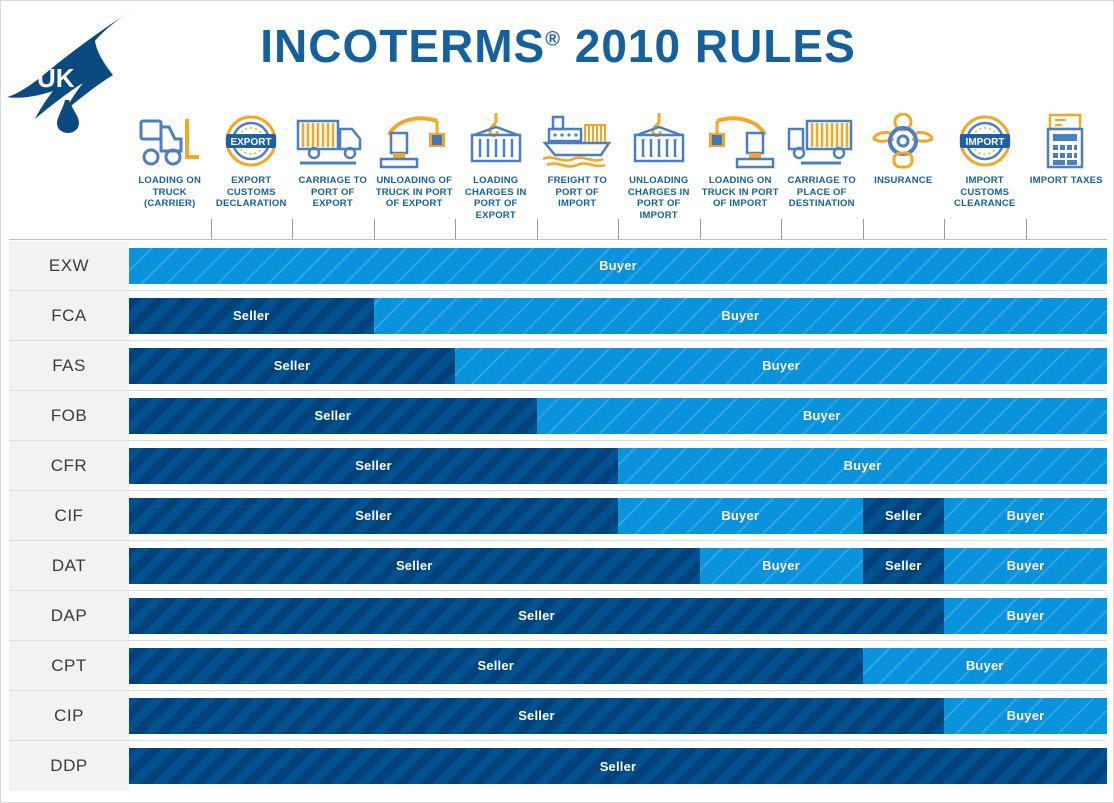 The width and height of the screenshot is (1114, 803). What do you see at coordinates (577, 133) in the screenshot?
I see `cargo-ship-icon` at bounding box center [577, 133].